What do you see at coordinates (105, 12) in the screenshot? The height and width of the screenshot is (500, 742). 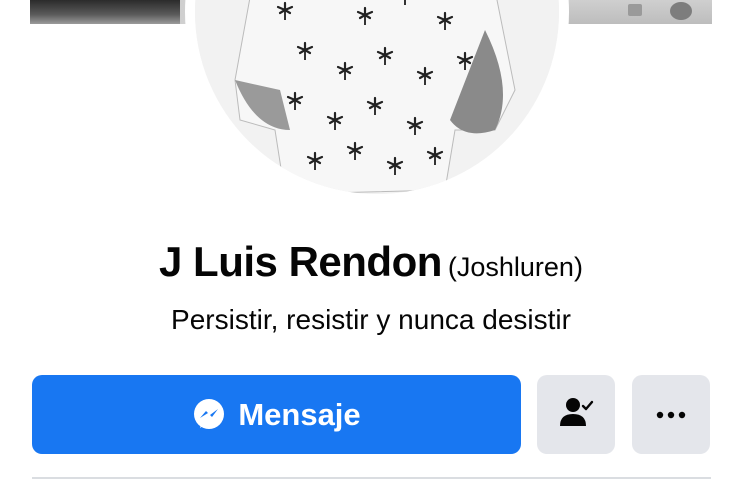 I see `cover-photo-left` at bounding box center [105, 12].